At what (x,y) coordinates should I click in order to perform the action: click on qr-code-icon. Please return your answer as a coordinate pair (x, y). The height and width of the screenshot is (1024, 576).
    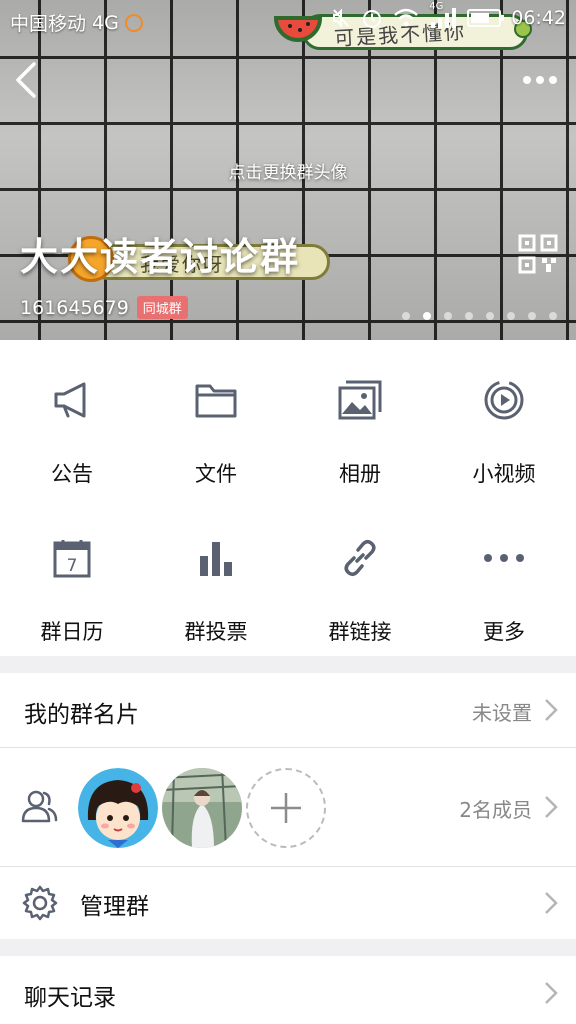
    Looking at the image, I should click on (538, 254).